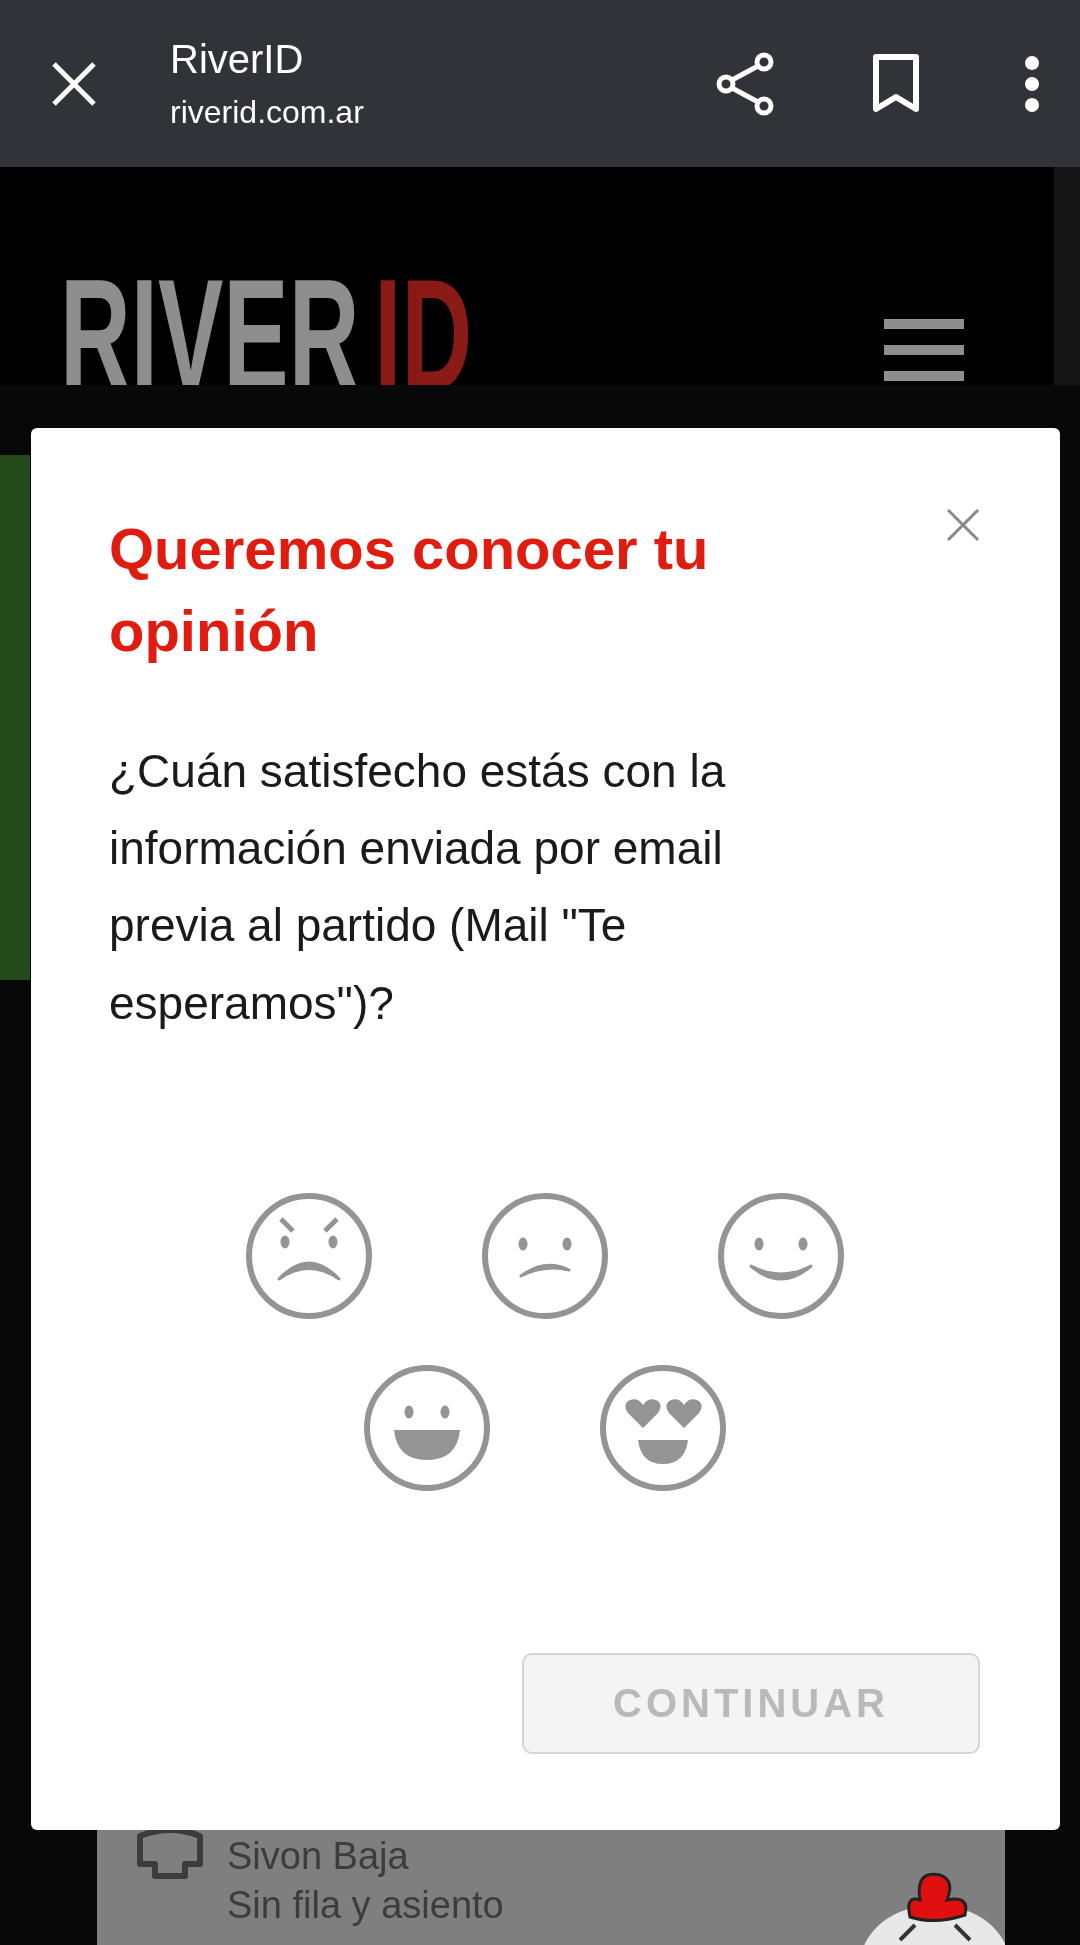  What do you see at coordinates (74, 83) in the screenshot?
I see `close-icon` at bounding box center [74, 83].